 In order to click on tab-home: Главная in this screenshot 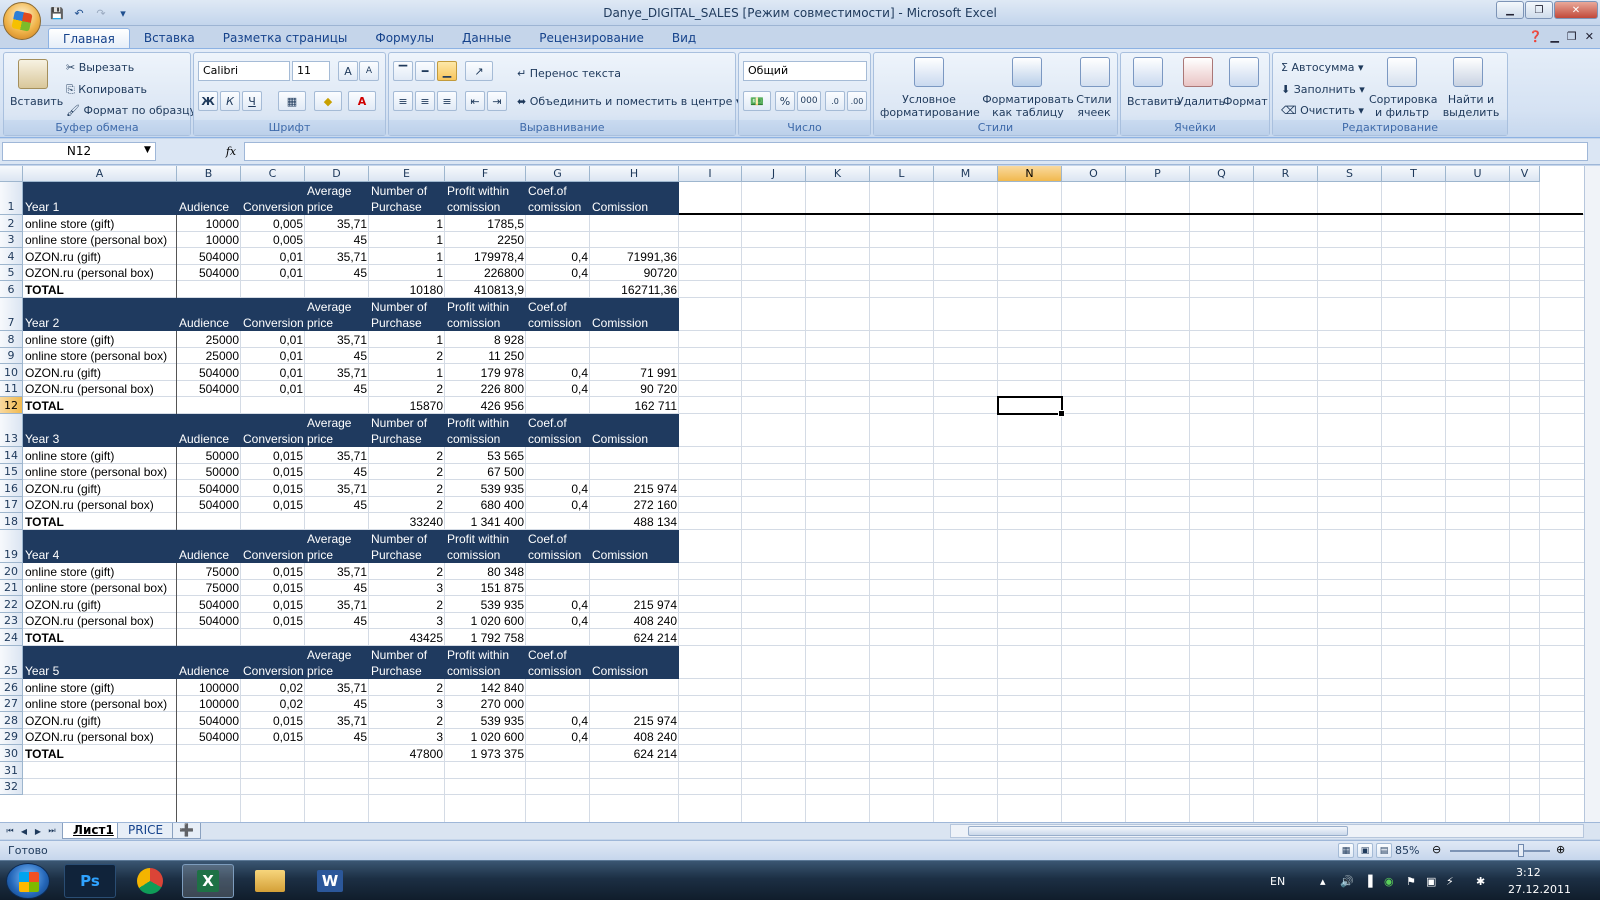, I will do `click(89, 38)`.